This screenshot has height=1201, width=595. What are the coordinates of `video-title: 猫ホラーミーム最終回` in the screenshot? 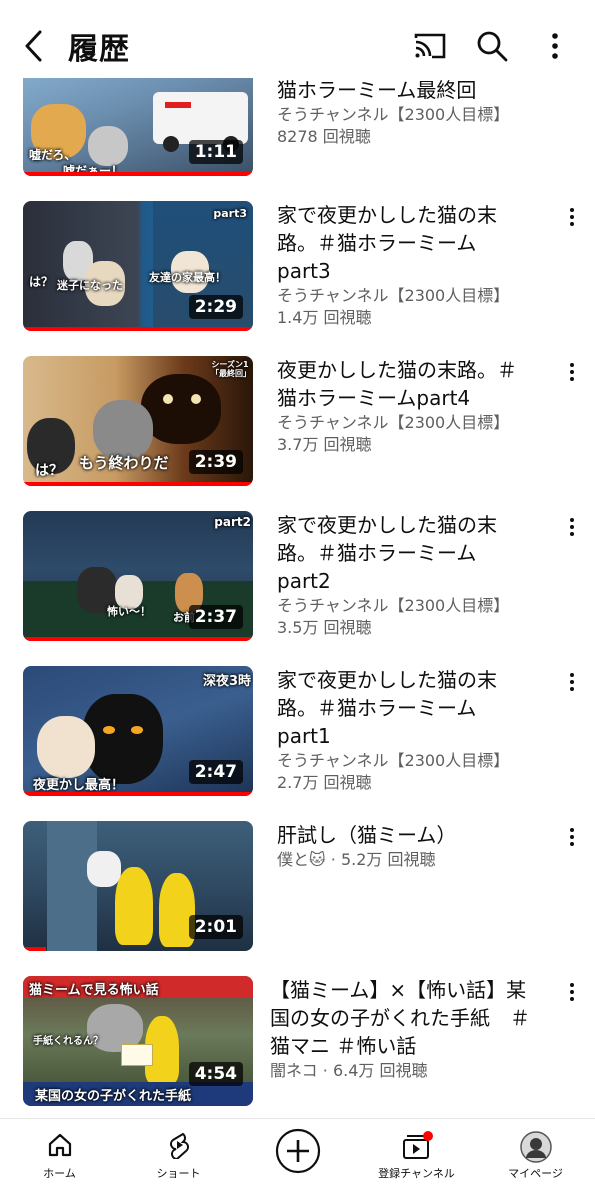 It's located at (406, 90).